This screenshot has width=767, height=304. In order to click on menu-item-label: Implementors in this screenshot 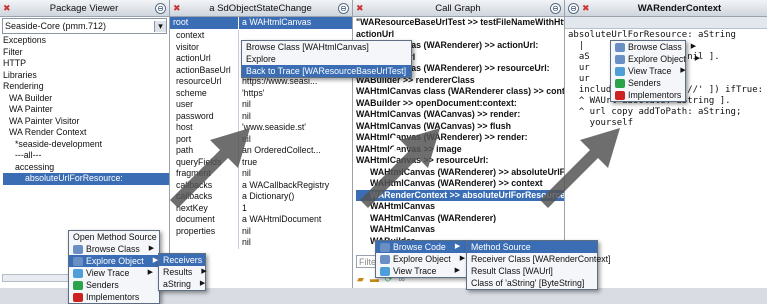, I will do `click(113, 297)`.